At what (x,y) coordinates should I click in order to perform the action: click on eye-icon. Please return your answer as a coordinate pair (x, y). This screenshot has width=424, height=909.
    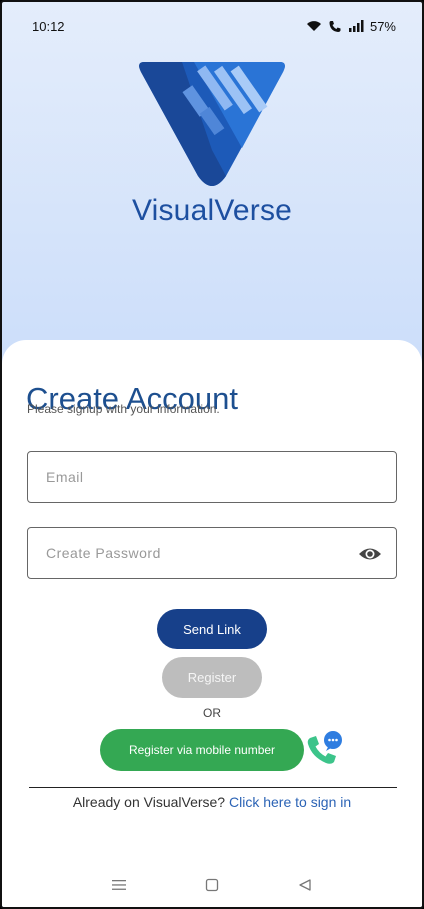
    Looking at the image, I should click on (370, 554).